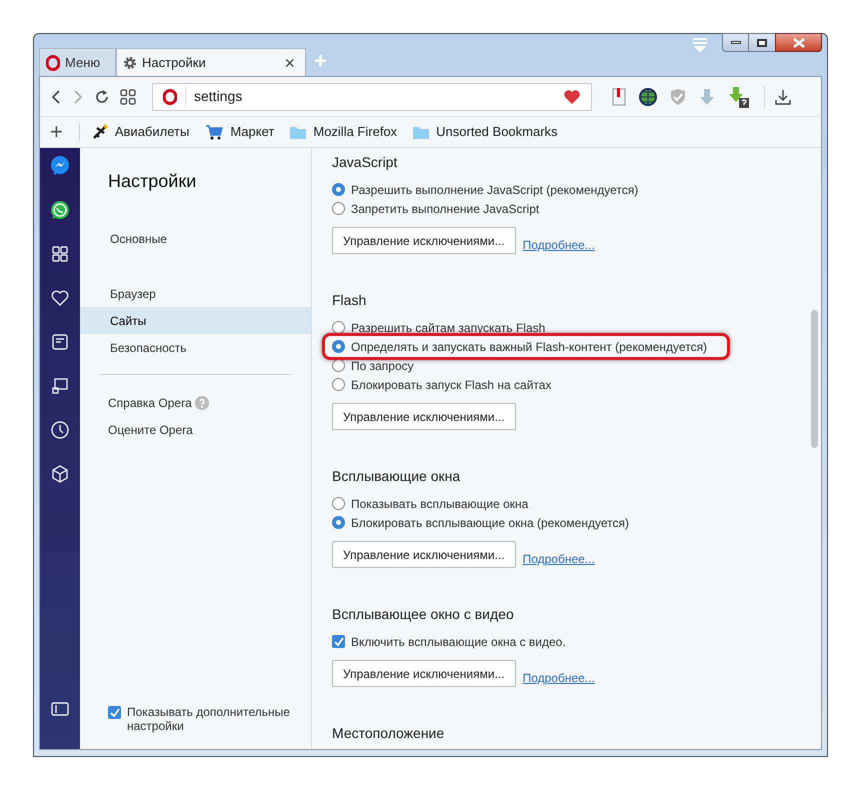  I want to click on screen-icon, so click(60, 386).